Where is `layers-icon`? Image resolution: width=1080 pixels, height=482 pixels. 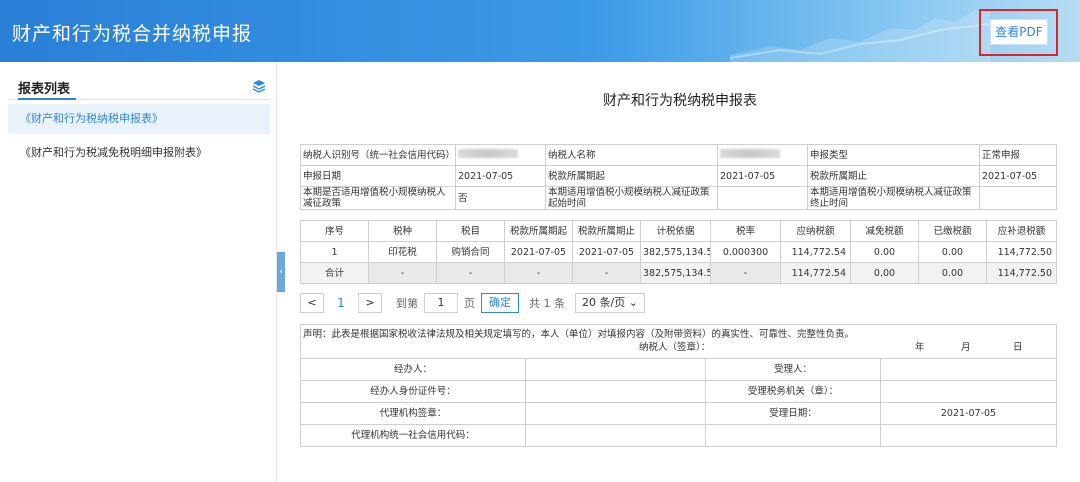 layers-icon is located at coordinates (259, 86).